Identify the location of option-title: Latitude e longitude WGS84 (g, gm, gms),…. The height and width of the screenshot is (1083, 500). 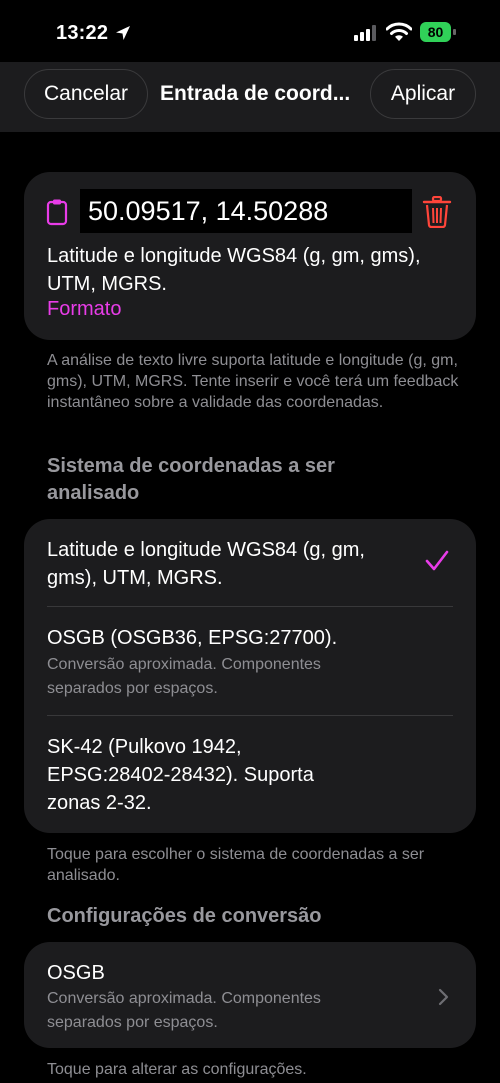
(206, 564).